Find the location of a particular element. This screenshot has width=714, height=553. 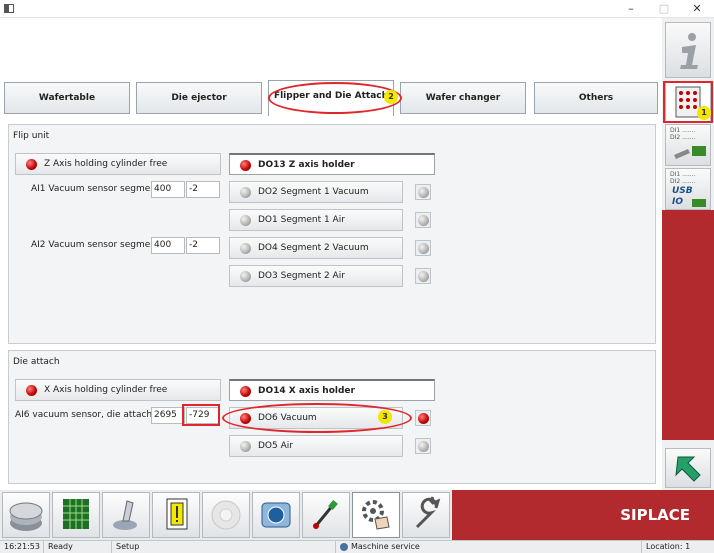

wafer-stack-button is located at coordinates (26, 515).